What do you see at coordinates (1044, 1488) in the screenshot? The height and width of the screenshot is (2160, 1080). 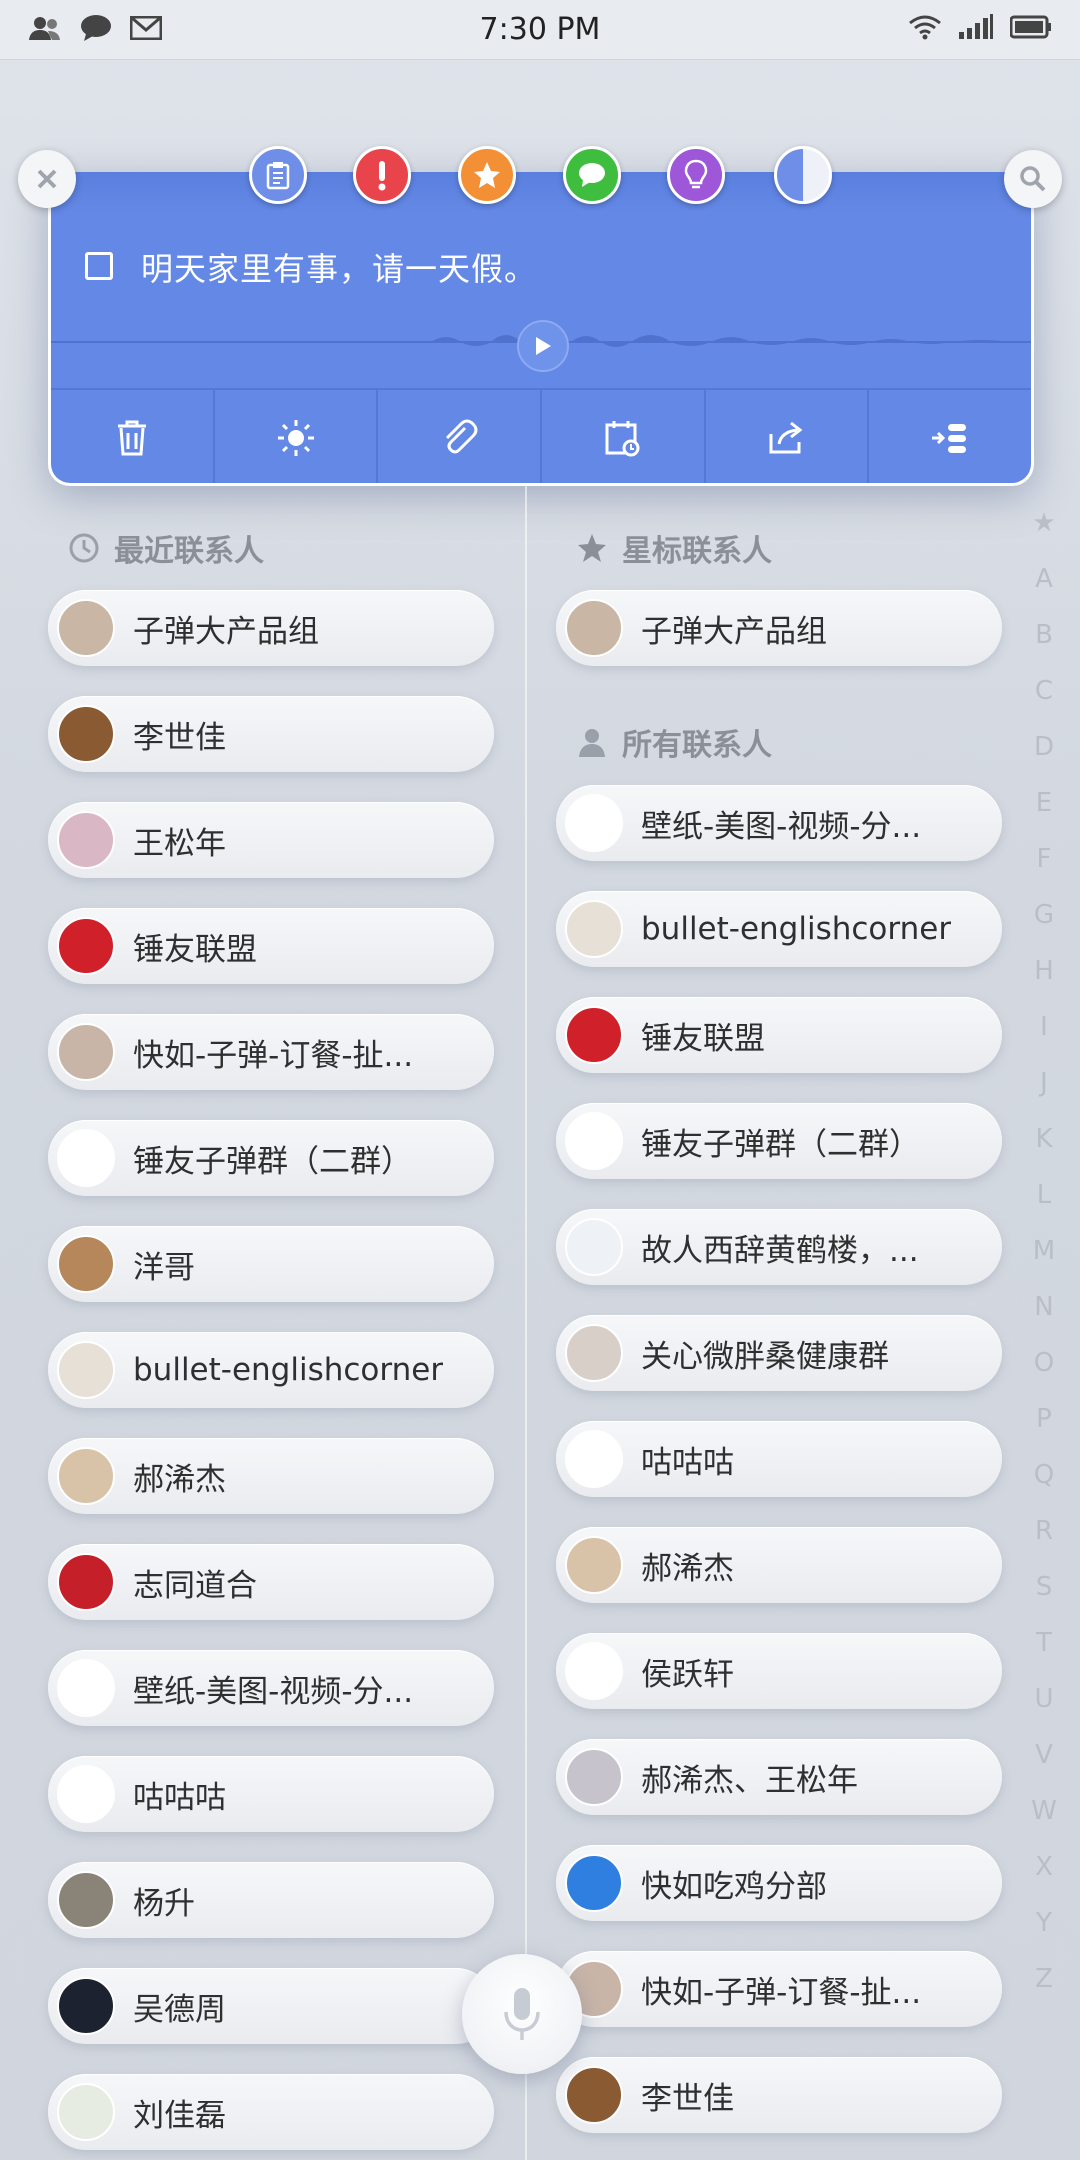 I see `alphabet-letter: Q` at bounding box center [1044, 1488].